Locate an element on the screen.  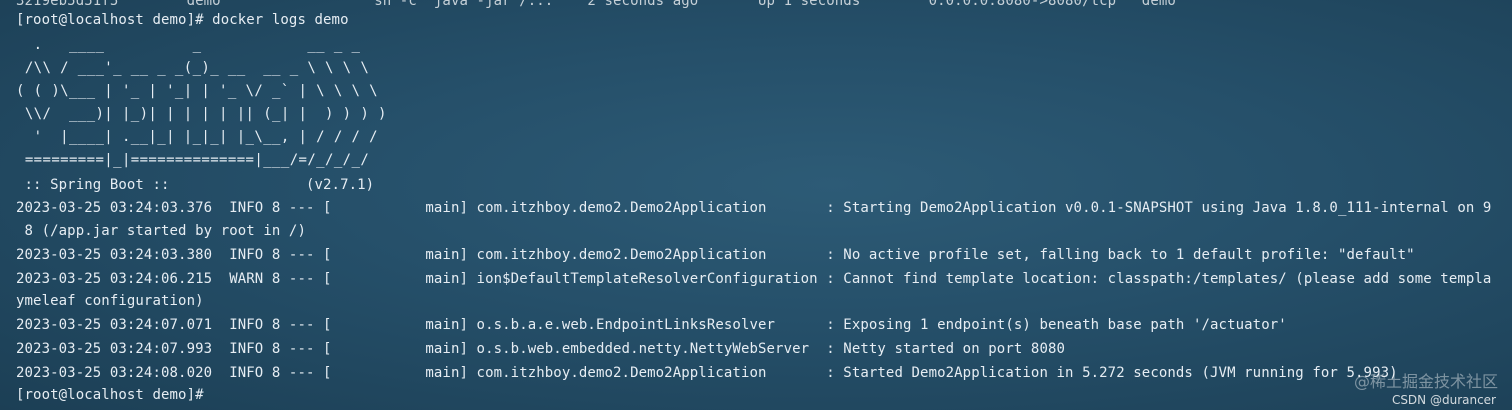
spring-banner-line-4: \\/ ___)| |_)| | | | | || (_| | ) ) ) ) is located at coordinates (201, 114).